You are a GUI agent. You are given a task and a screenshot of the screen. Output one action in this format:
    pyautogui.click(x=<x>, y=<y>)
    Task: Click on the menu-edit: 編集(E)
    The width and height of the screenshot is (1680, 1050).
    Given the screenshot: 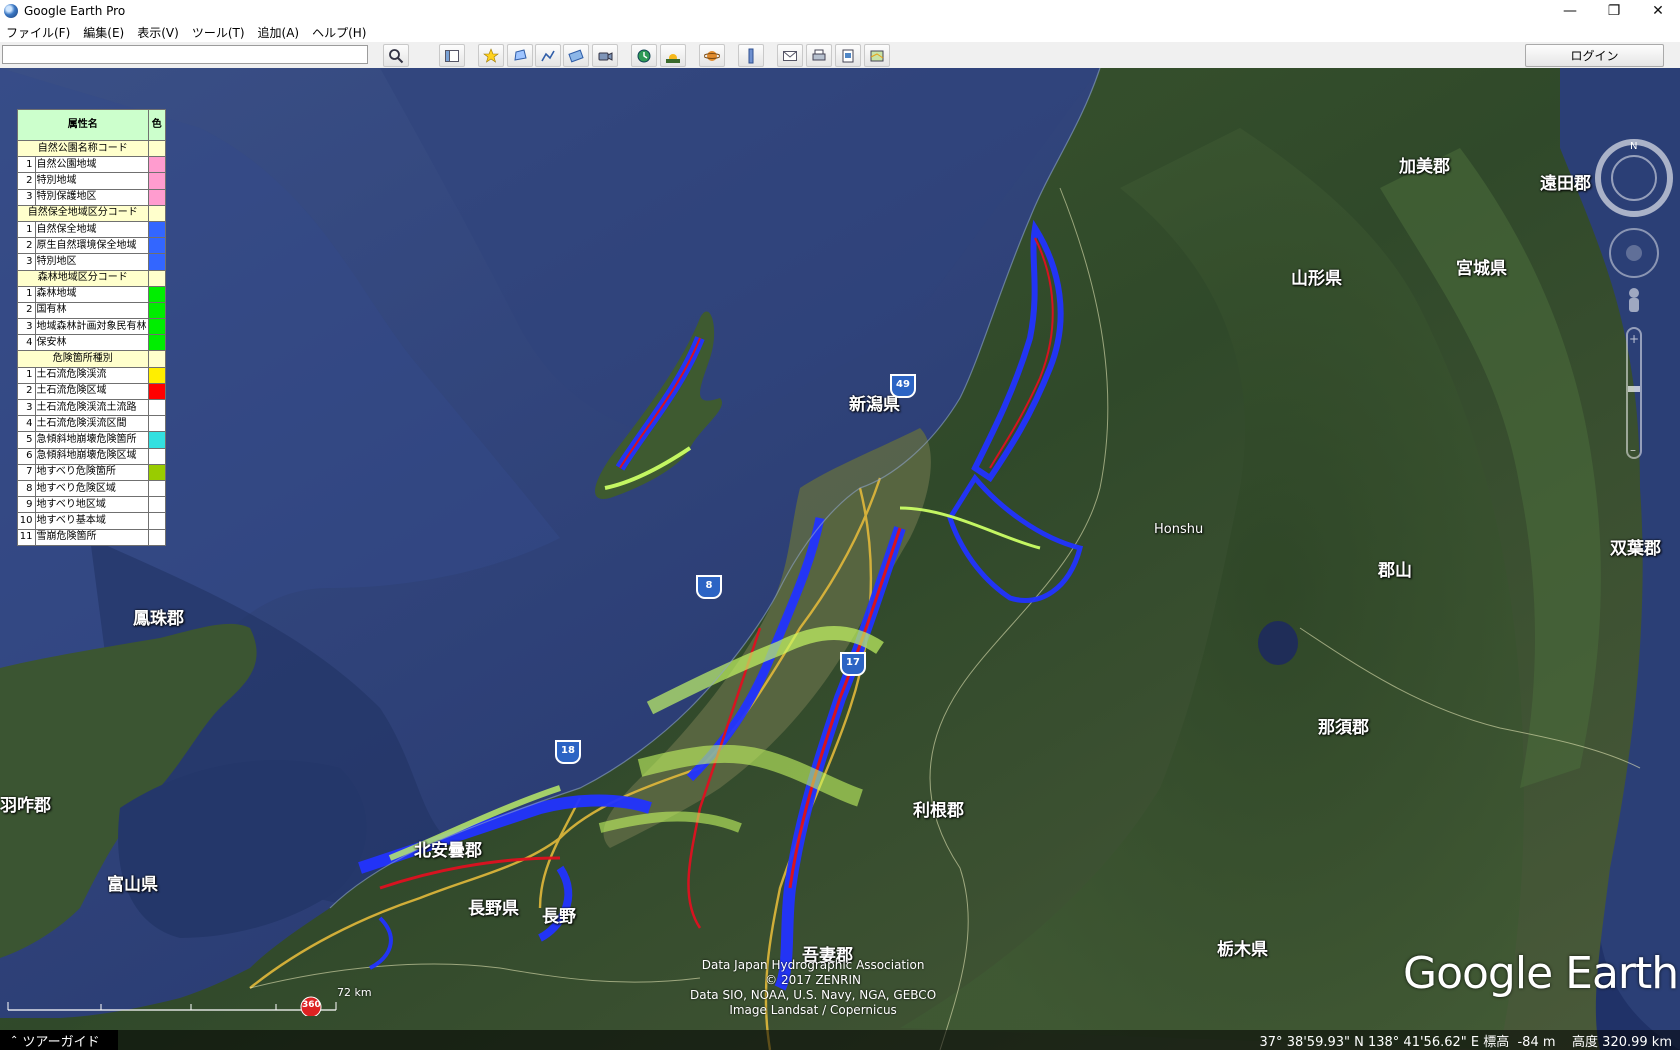 What is the action you would take?
    pyautogui.click(x=104, y=32)
    